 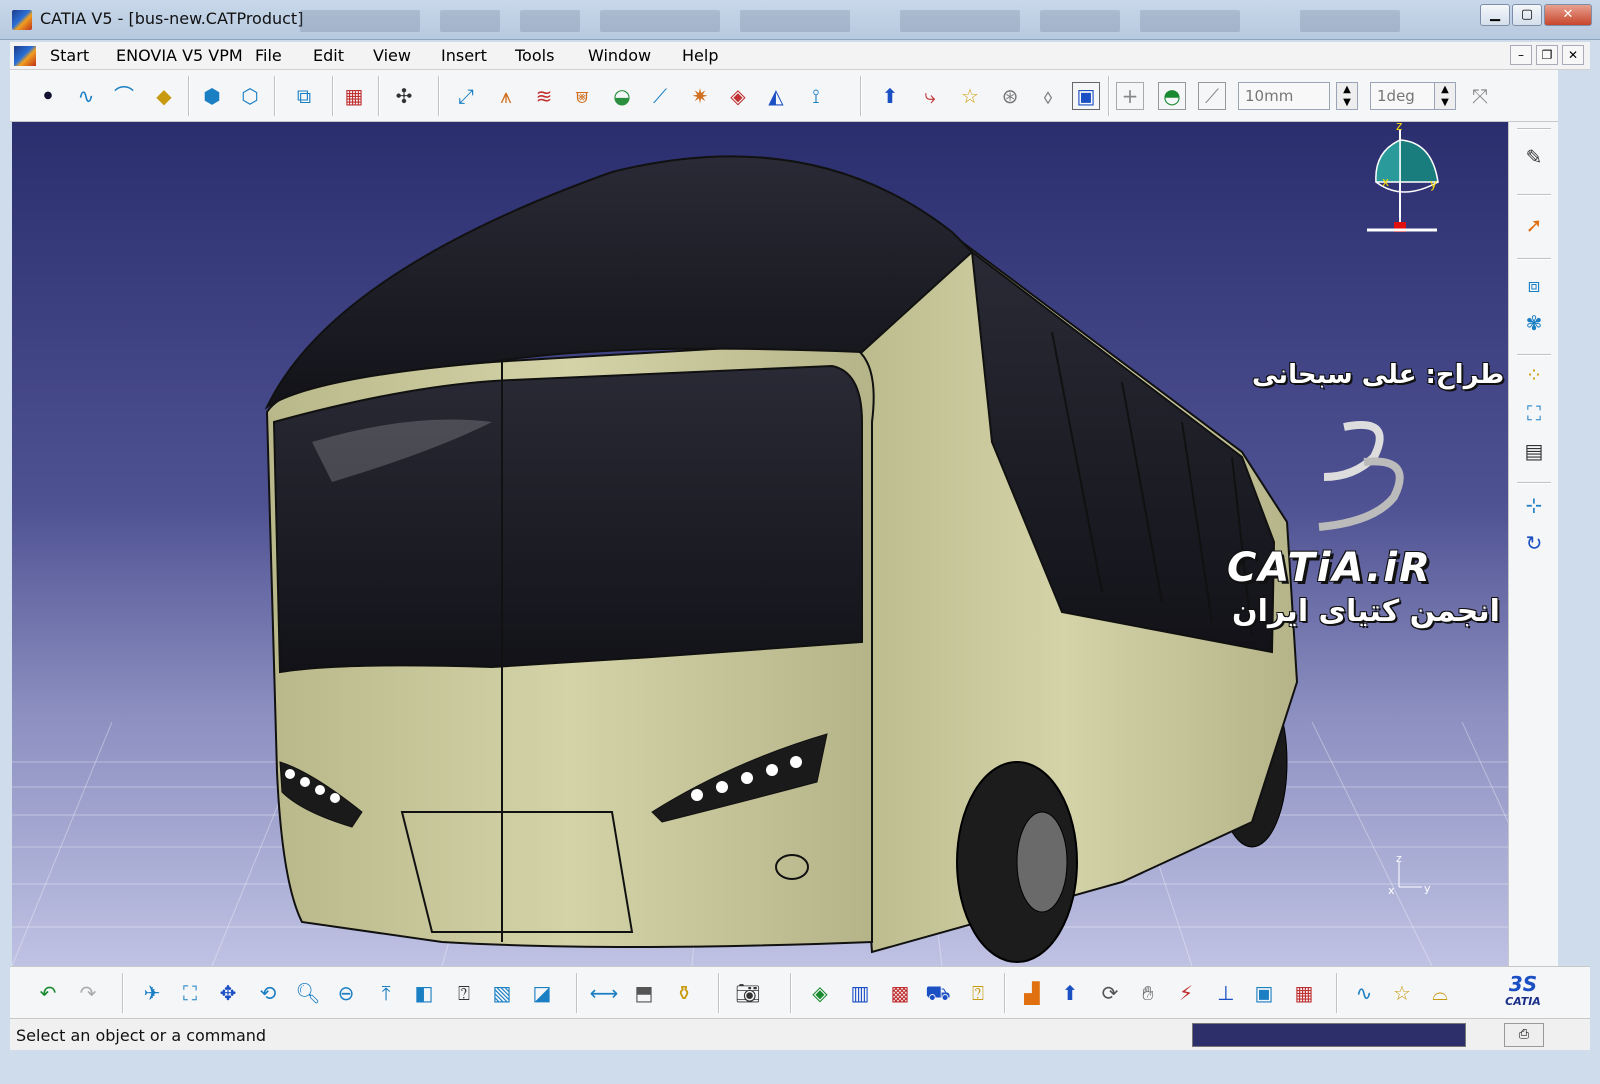 What do you see at coordinates (1110, 993) in the screenshot?
I see `cycle-icon: ⟳` at bounding box center [1110, 993].